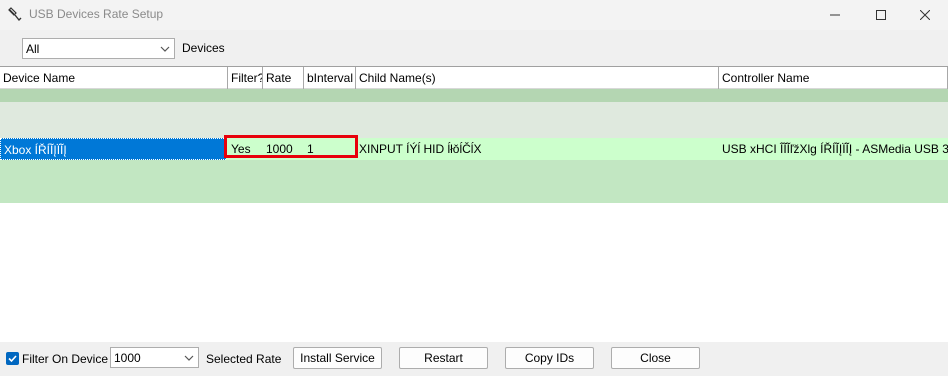 This screenshot has width=948, height=376. I want to click on window-title: USB Devices Rate Setup, so click(96, 14).